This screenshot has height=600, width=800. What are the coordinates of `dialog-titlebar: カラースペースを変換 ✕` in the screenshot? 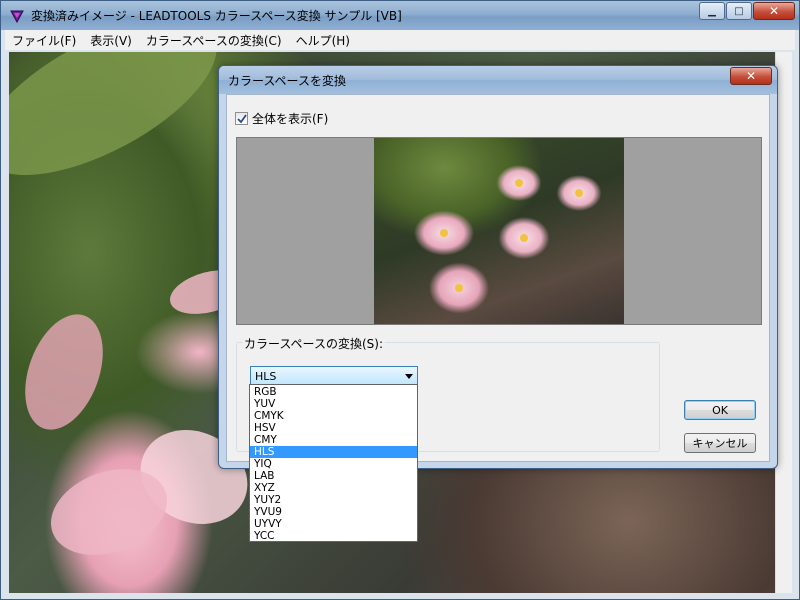 It's located at (498, 80).